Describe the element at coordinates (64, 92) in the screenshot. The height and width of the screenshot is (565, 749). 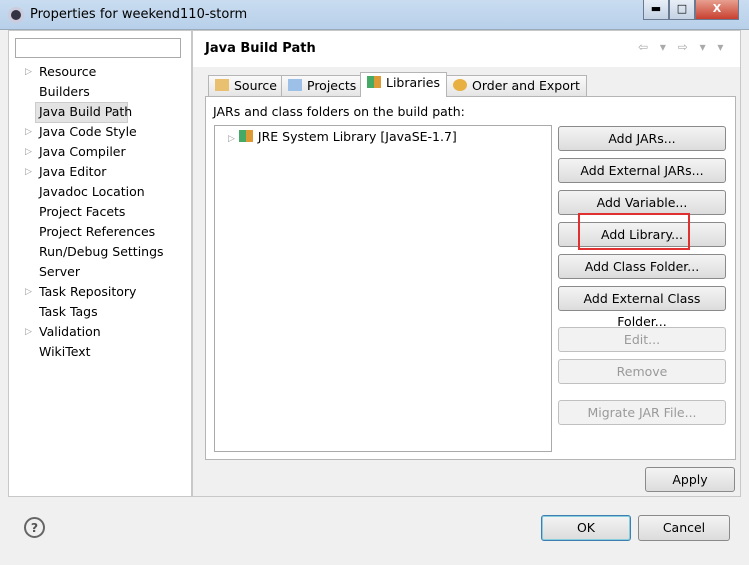
I see `sidebar-item-builders: Builders` at that location.